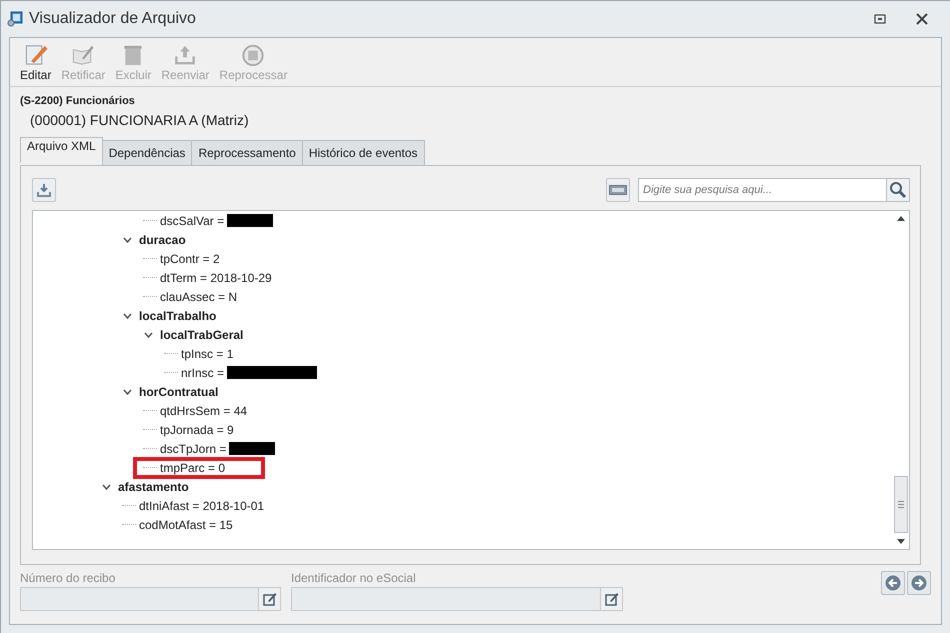  I want to click on tree-leaf: tpJornada = 9, so click(188, 429).